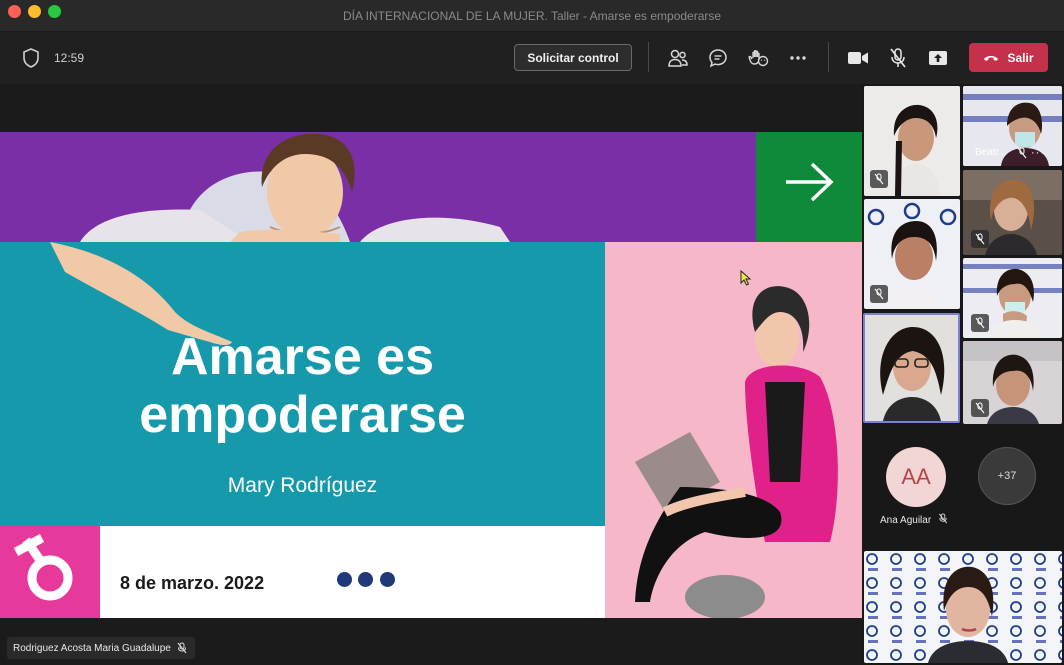 The image size is (1064, 665). I want to click on participant-video-tile-speaking, so click(911, 368).